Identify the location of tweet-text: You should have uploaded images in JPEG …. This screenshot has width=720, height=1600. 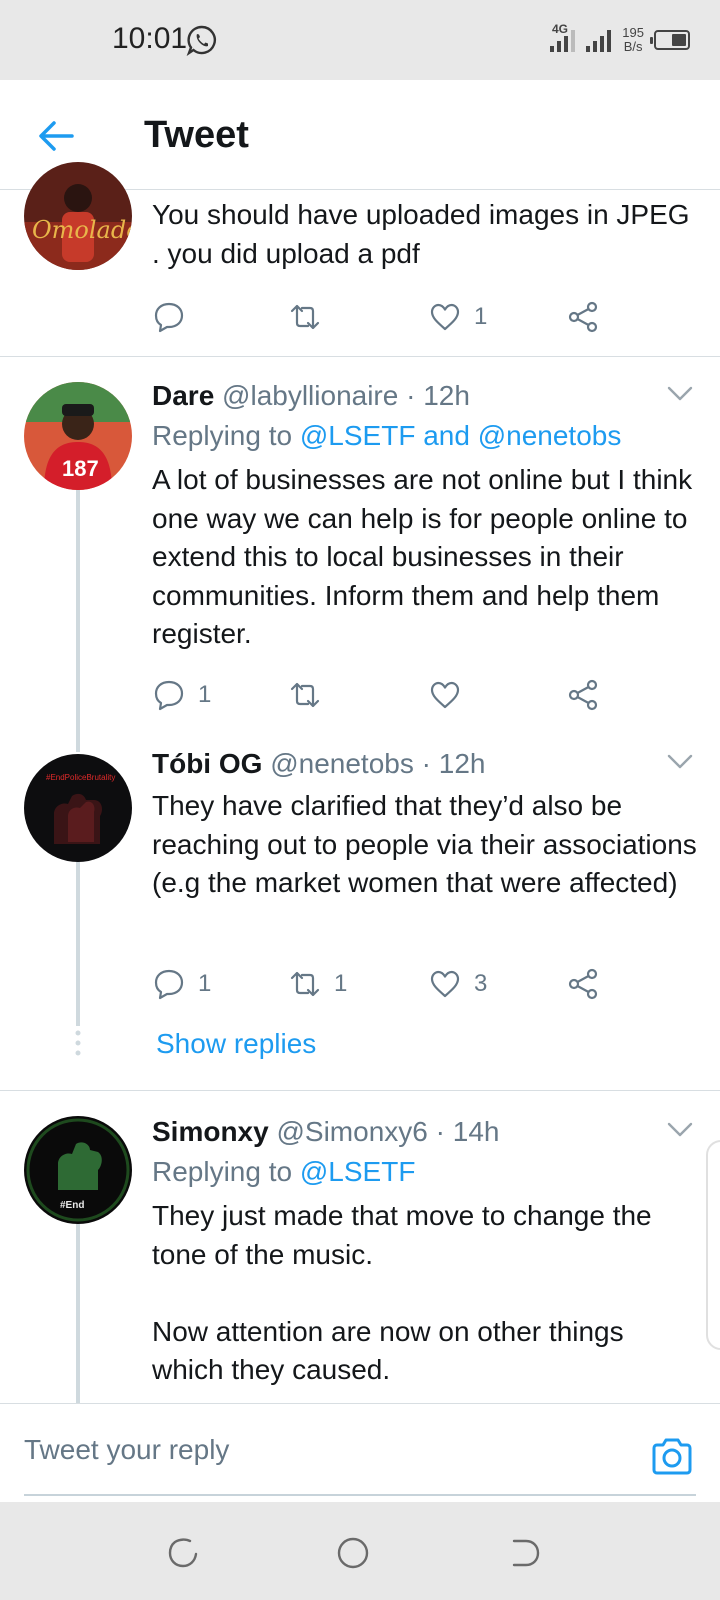
(421, 234).